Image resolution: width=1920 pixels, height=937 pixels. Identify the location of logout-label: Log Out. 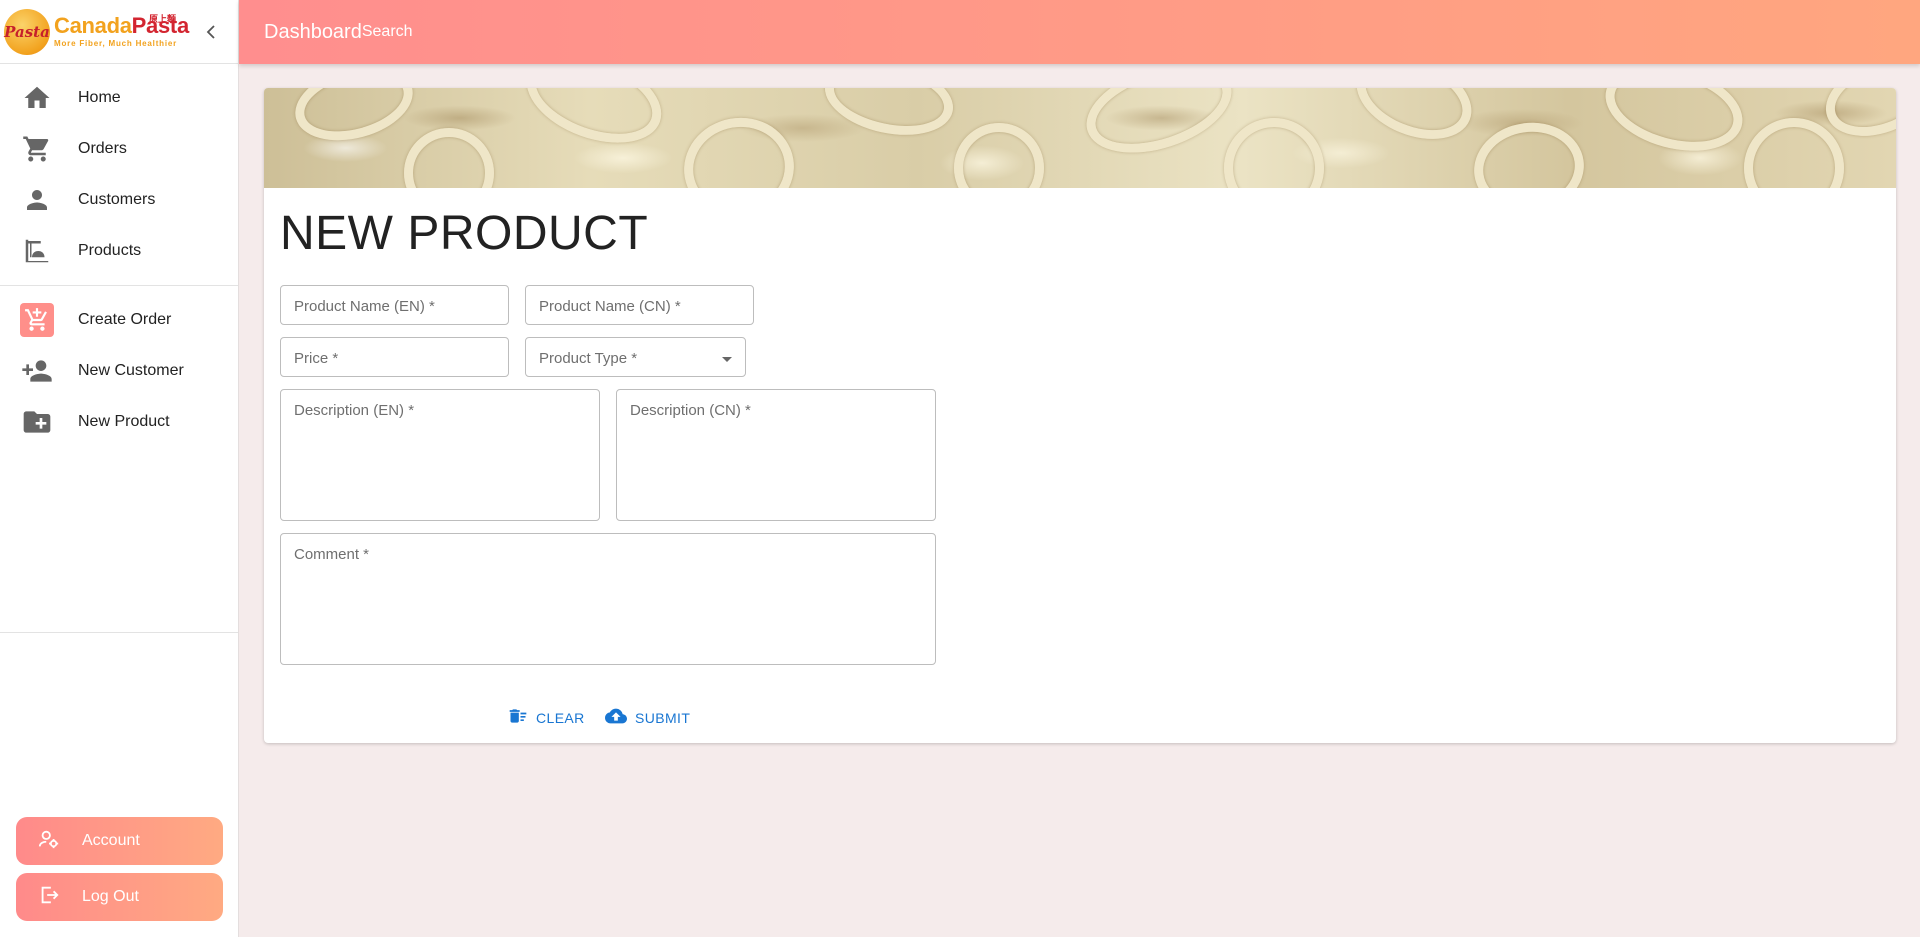
(110, 896).